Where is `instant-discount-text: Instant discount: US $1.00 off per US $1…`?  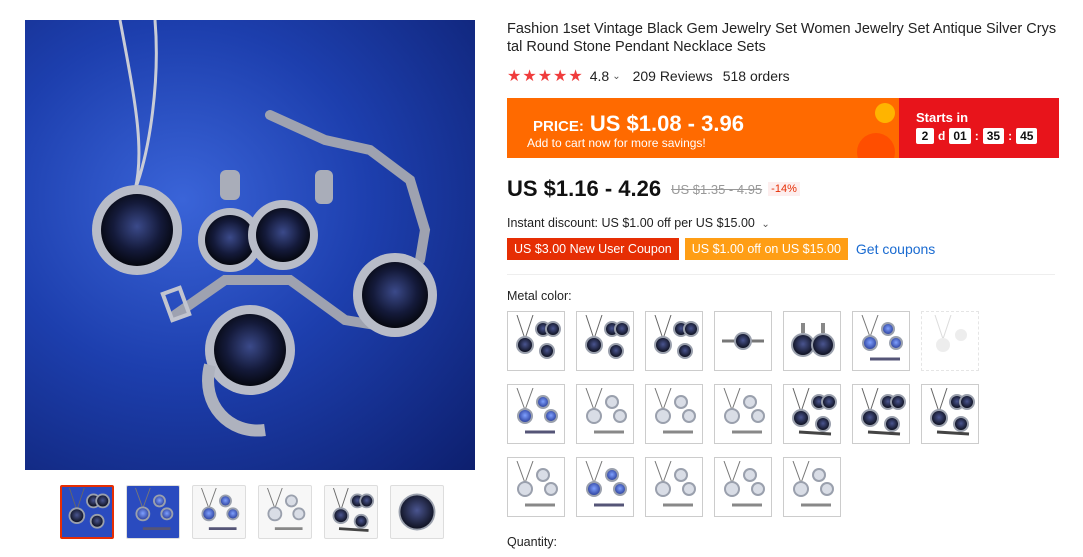 instant-discount-text: Instant discount: US $1.00 off per US $1… is located at coordinates (631, 223).